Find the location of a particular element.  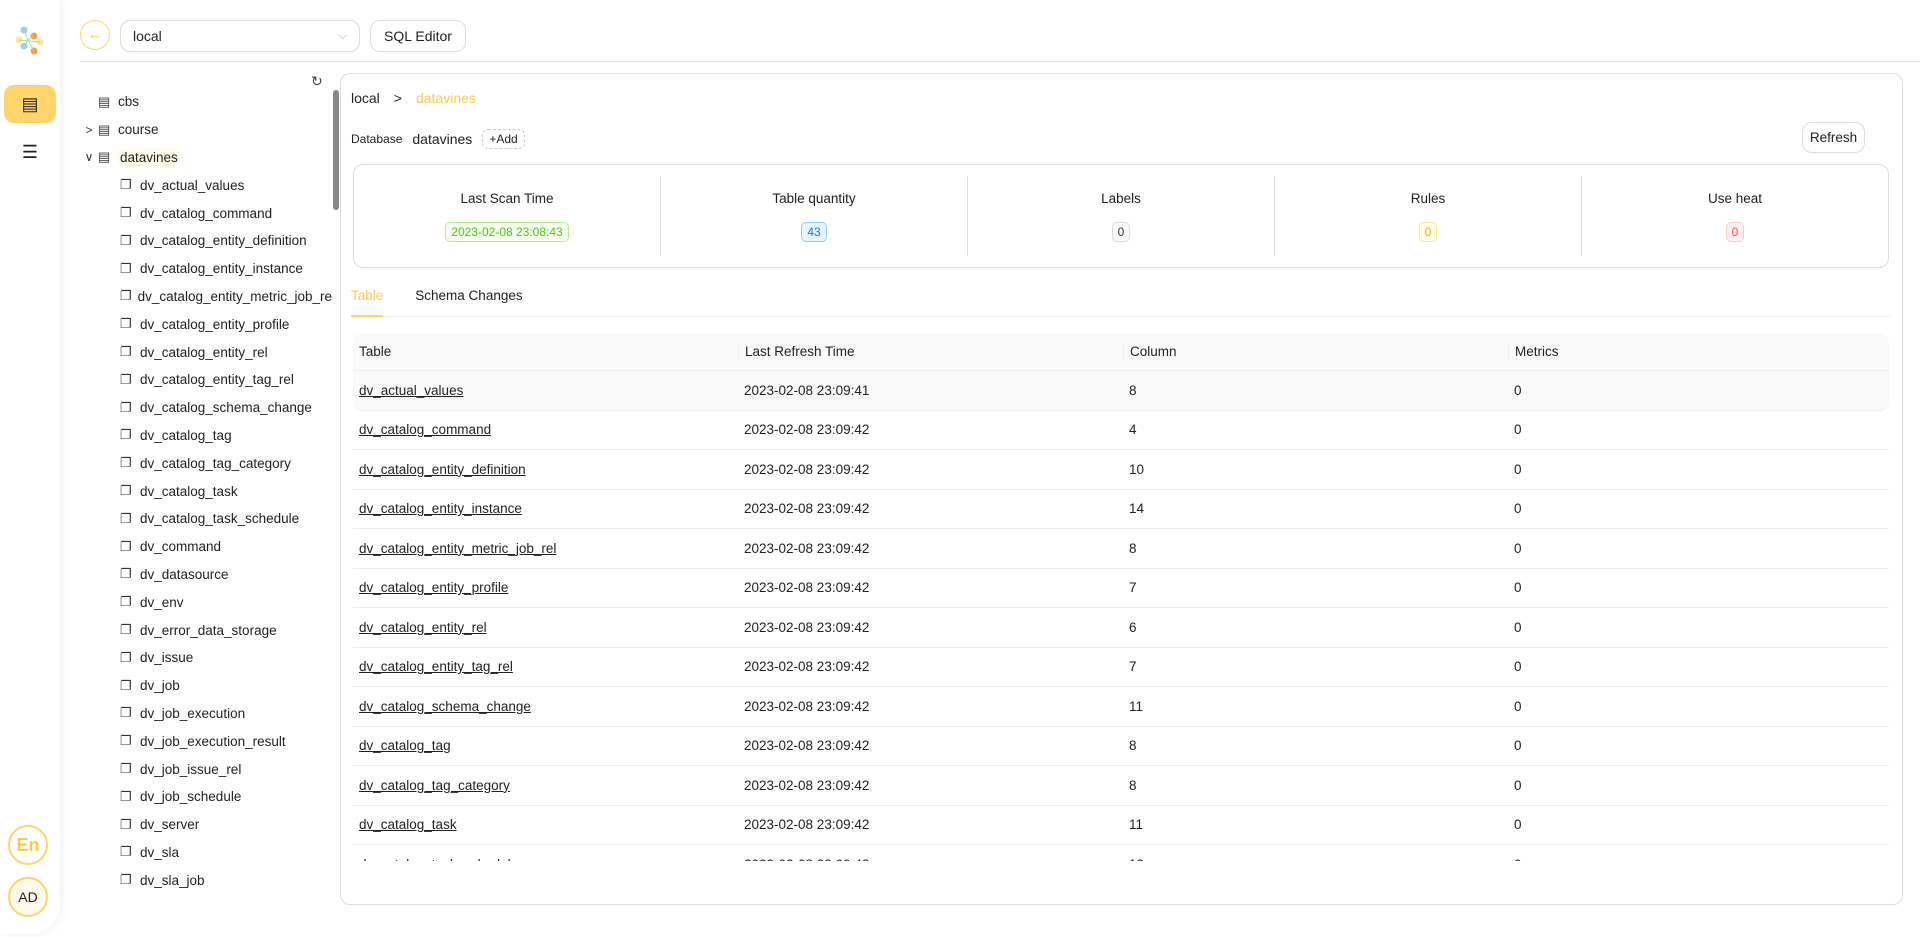

chevron-right-icon: > is located at coordinates (89, 130).